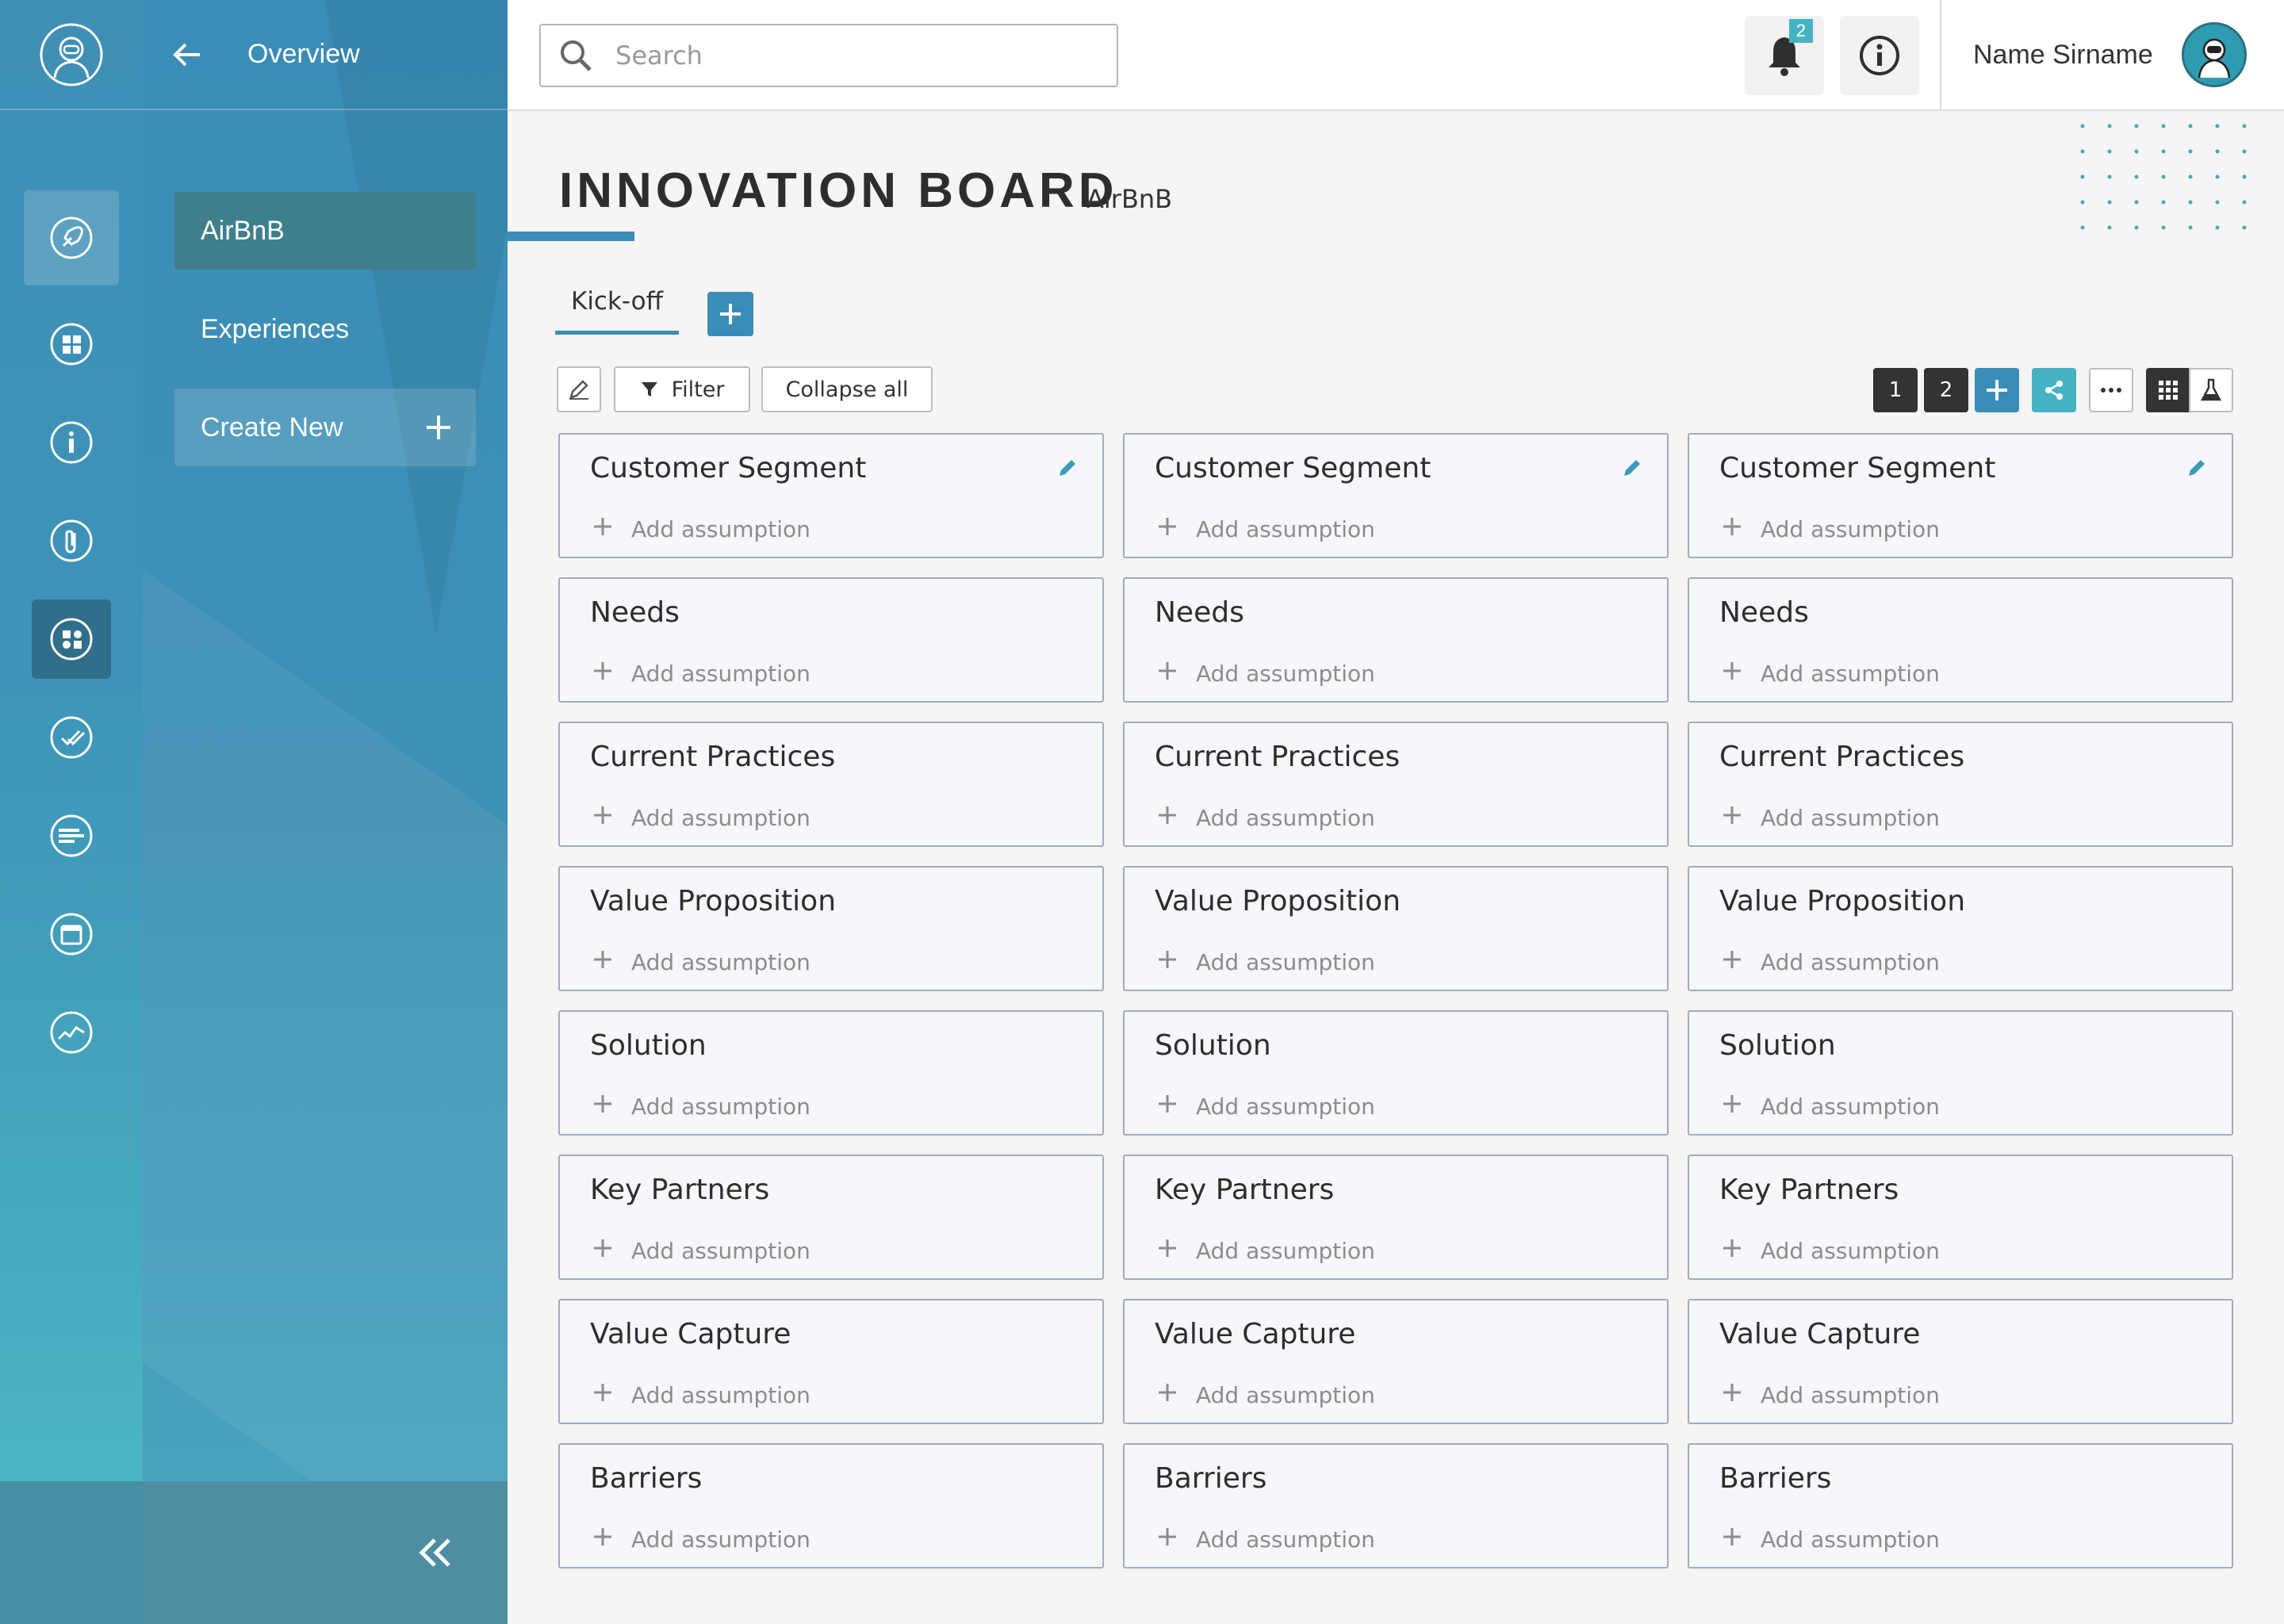 The width and height of the screenshot is (2284, 1624). I want to click on nav-item-airbnb: AirBnB, so click(325, 231).